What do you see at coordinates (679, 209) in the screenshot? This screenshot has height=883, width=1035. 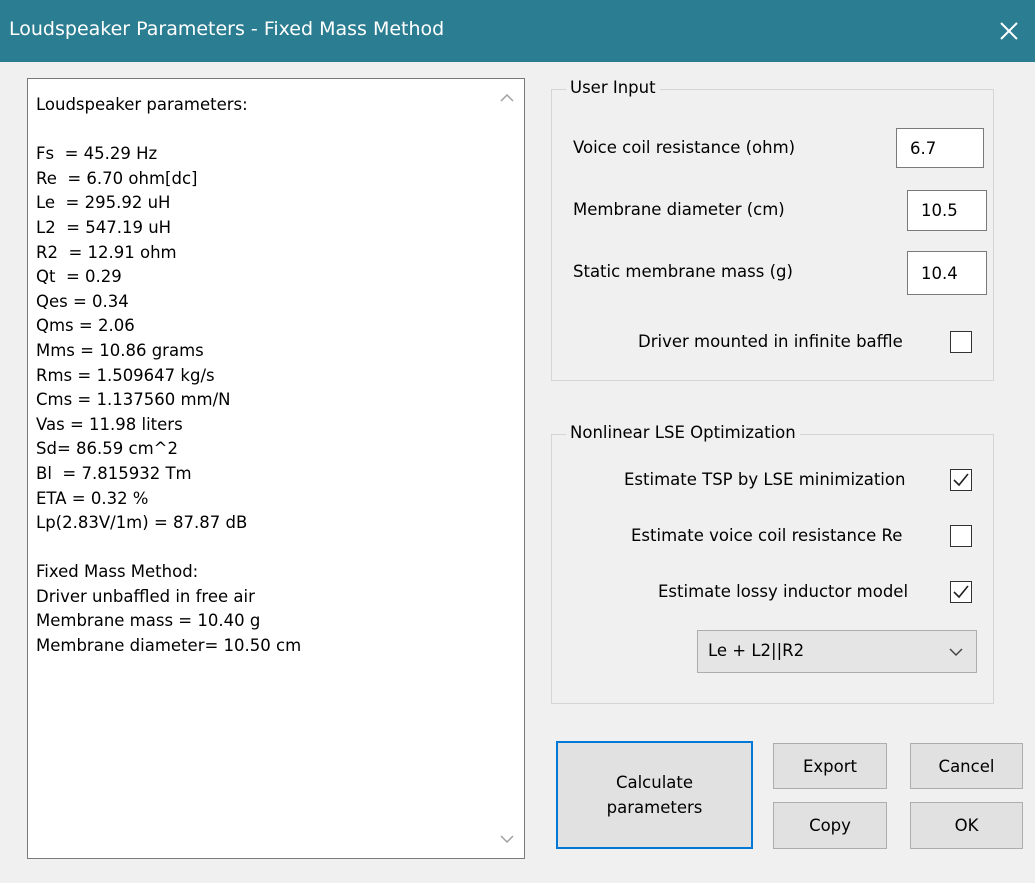 I see `membrane-diameter-label: Membrane diameter (cm)` at bounding box center [679, 209].